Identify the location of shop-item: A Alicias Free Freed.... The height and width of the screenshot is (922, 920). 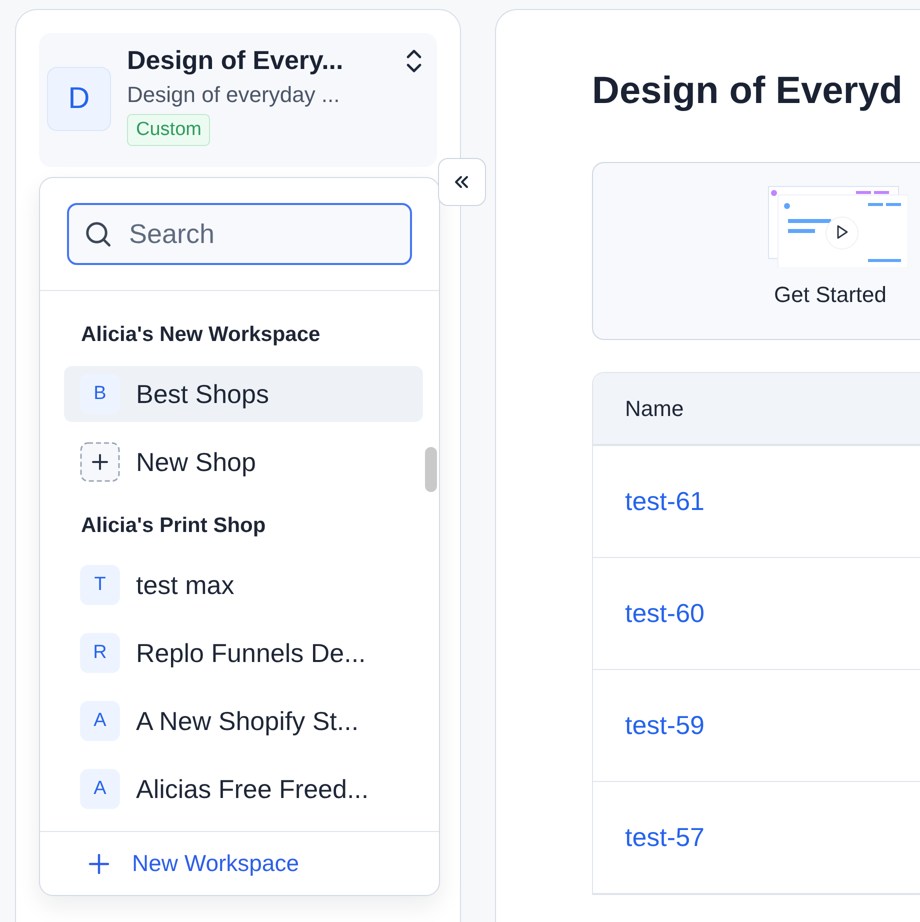
(243, 789).